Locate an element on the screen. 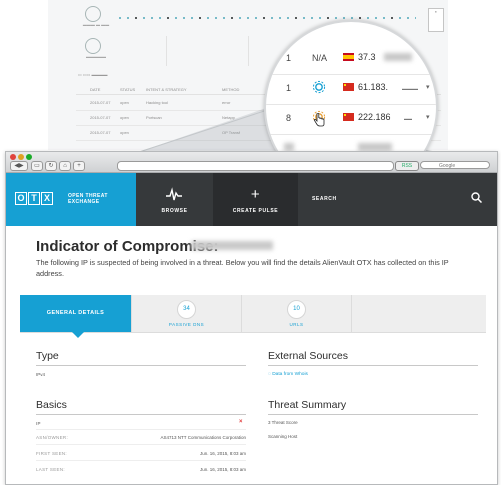 The image size is (501, 485). otx-logo-icon: O T X is located at coordinates (34, 198).